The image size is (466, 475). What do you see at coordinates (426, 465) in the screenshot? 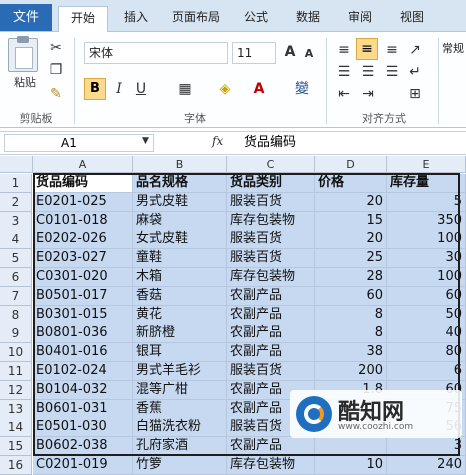
I see `cell: 240` at bounding box center [426, 465].